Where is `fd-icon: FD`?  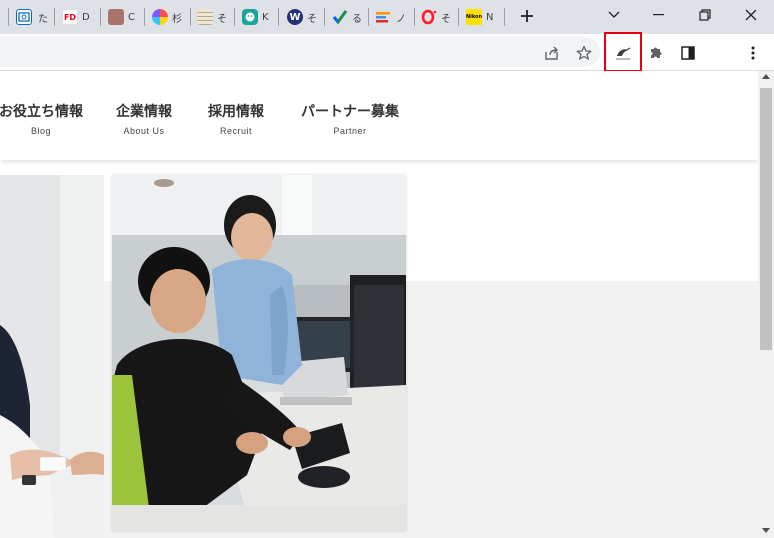 fd-icon: FD is located at coordinates (70, 17).